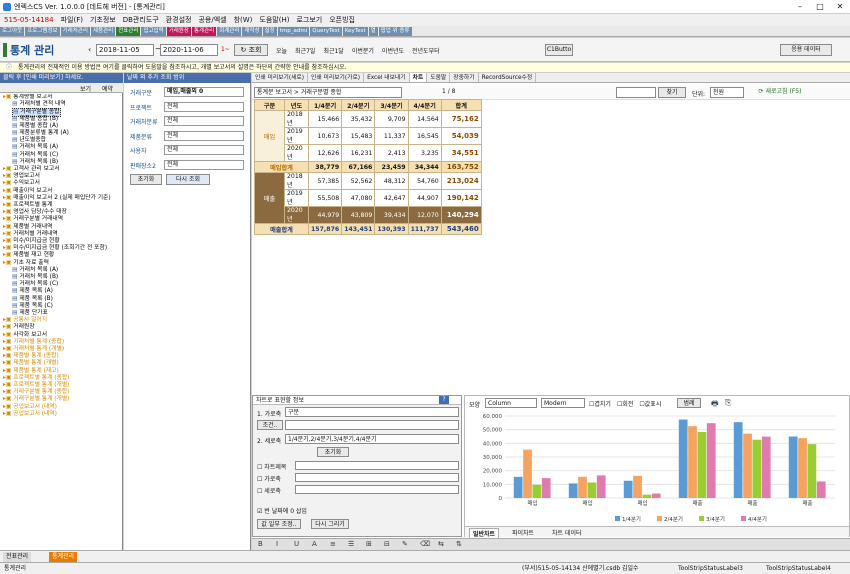 This screenshot has height=574, width=850. I want to click on format-tool-icon: ⇅, so click(459, 544).